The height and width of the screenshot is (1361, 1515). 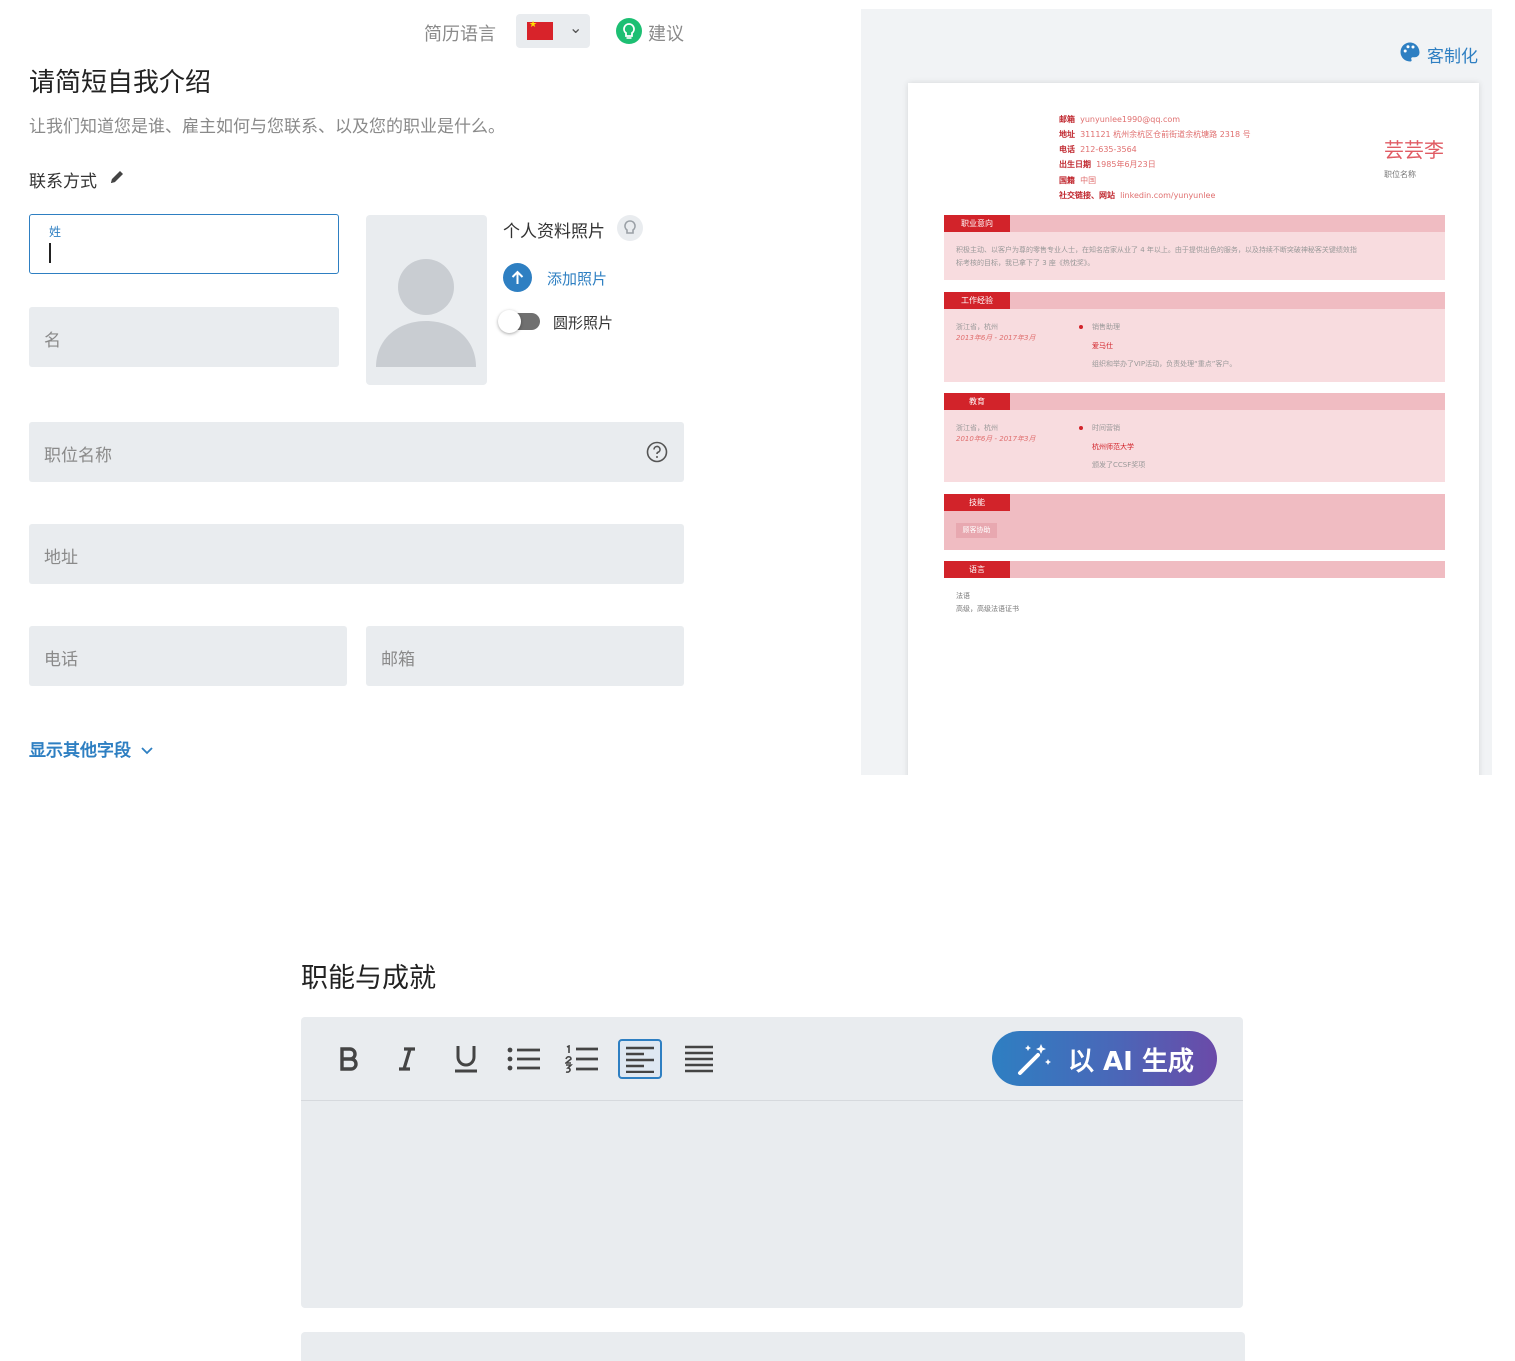 What do you see at coordinates (1137, 195) in the screenshot?
I see `contact-links-row: 社交链接、网站 linkedin.com/yunyunlee` at bounding box center [1137, 195].